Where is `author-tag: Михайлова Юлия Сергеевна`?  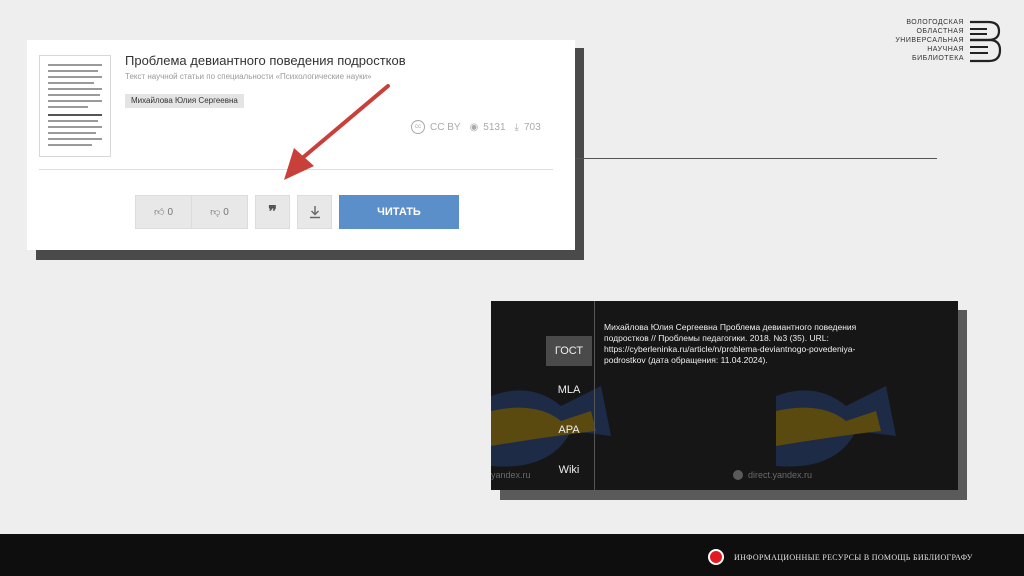
author-tag: Михайлова Юлия Сергеевна is located at coordinates (184, 101).